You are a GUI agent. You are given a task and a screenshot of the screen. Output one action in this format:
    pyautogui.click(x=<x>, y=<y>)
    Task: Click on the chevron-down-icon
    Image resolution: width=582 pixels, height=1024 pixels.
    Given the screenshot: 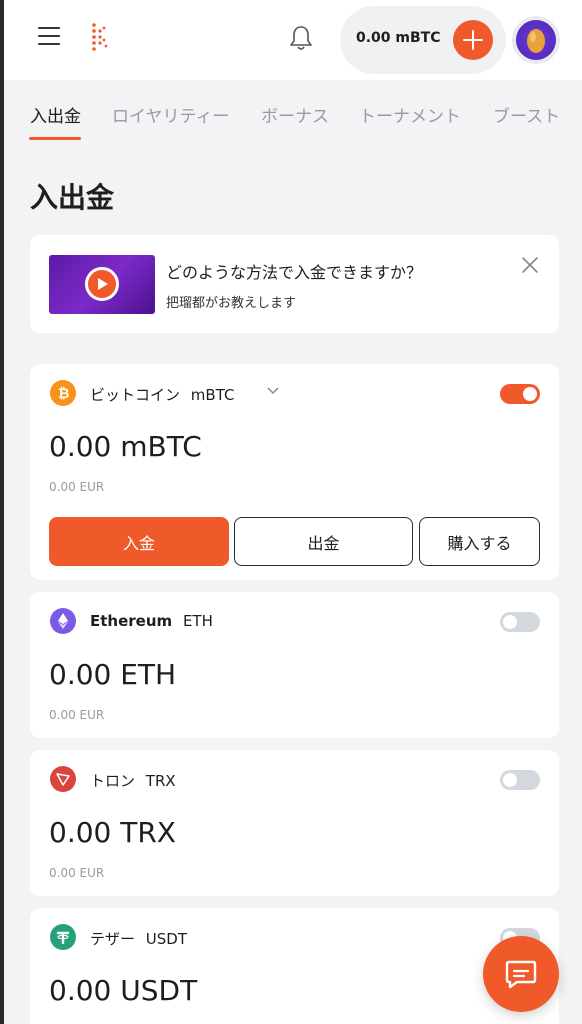 What is the action you would take?
    pyautogui.click(x=273, y=391)
    